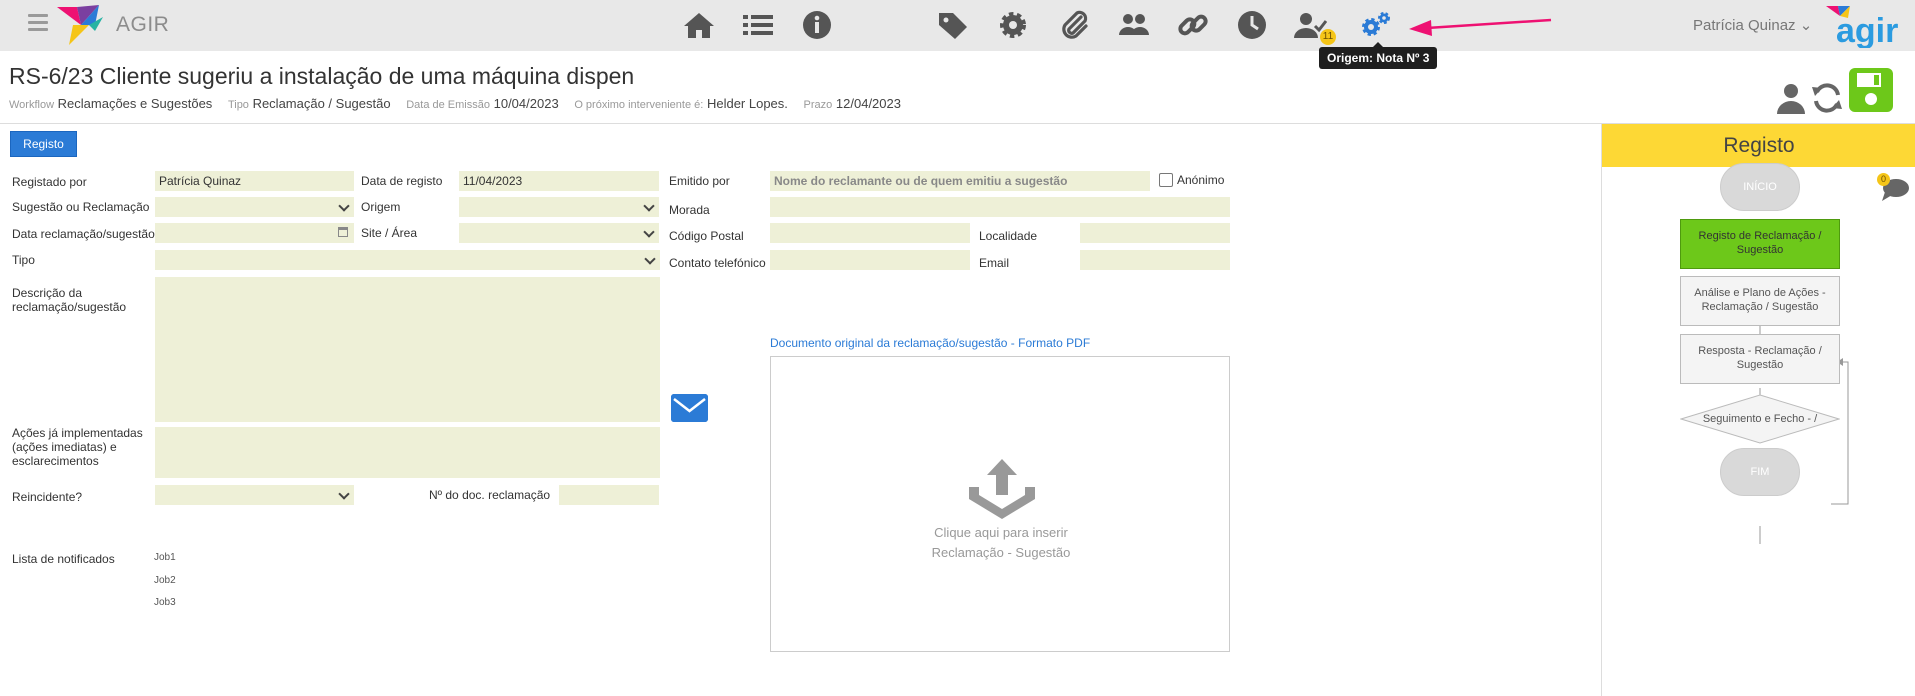 The image size is (1915, 696). I want to click on app-name: AGIR, so click(143, 24).